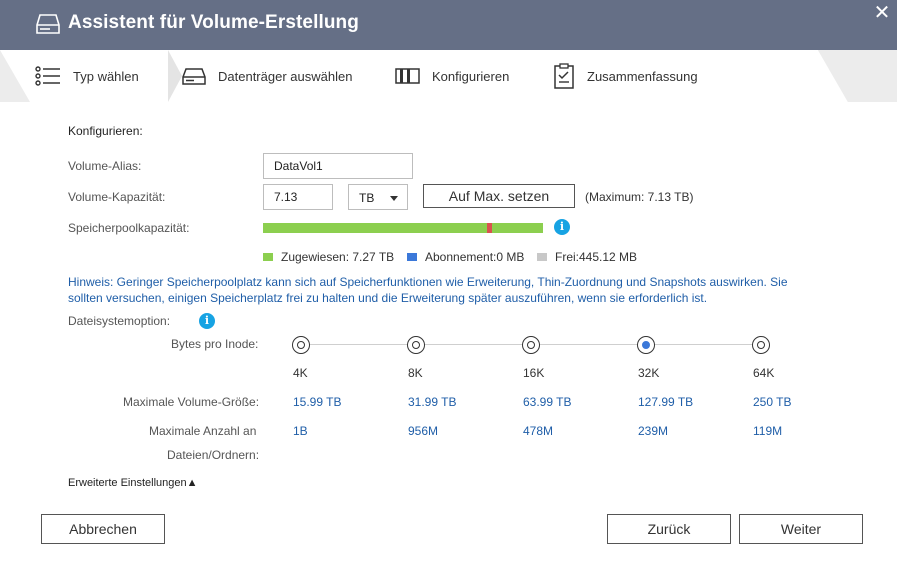  Describe the element at coordinates (642, 76) in the screenshot. I see `step-label: Zusammenfassung` at that location.